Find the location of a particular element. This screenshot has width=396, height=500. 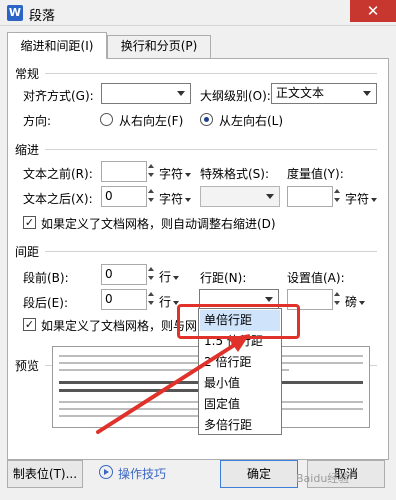

watermark-text: Baidu经验 is located at coordinates (323, 478).